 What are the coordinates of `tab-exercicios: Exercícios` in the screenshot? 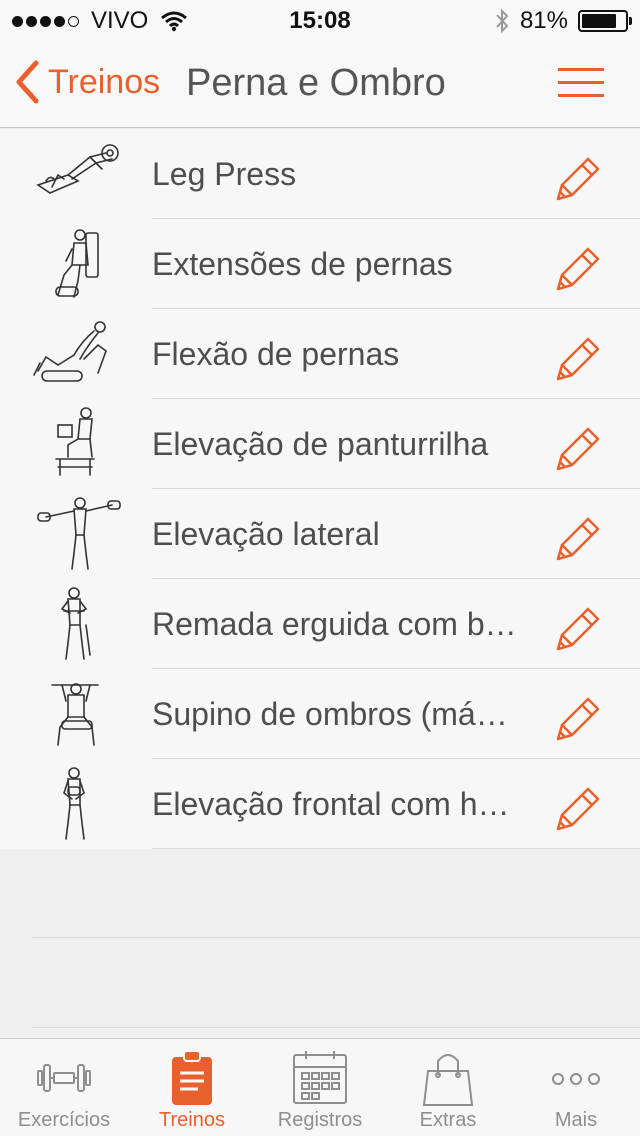 It's located at (64, 1087).